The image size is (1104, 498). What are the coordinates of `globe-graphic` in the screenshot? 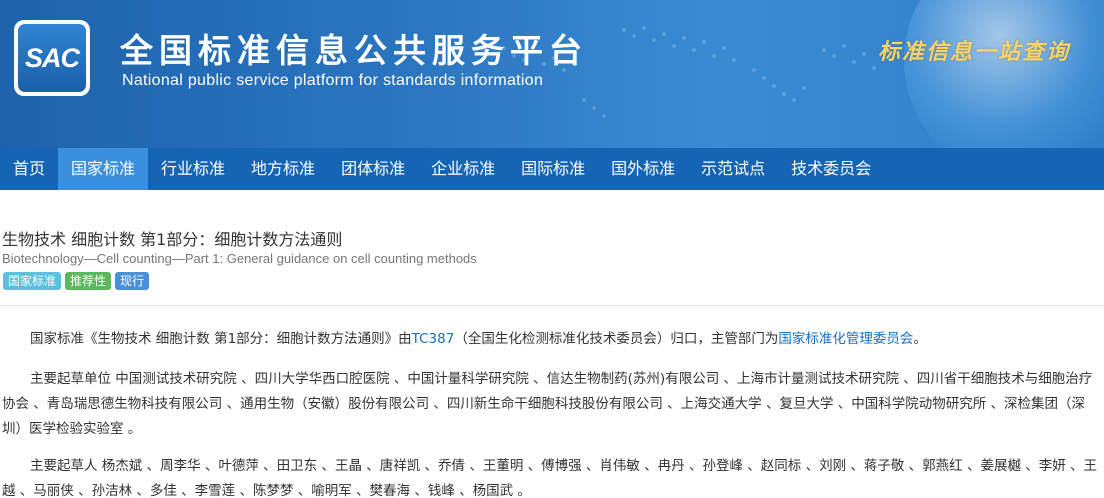 It's located at (1004, 74).